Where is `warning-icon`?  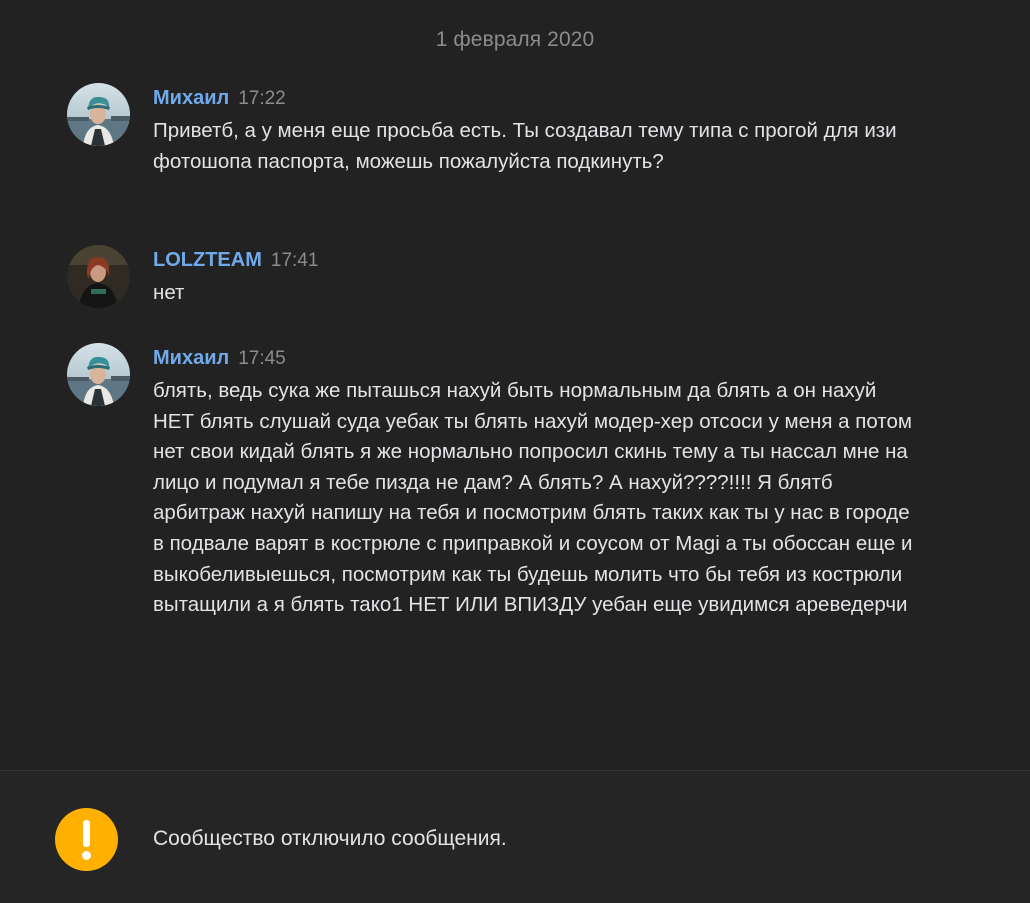 warning-icon is located at coordinates (86, 839).